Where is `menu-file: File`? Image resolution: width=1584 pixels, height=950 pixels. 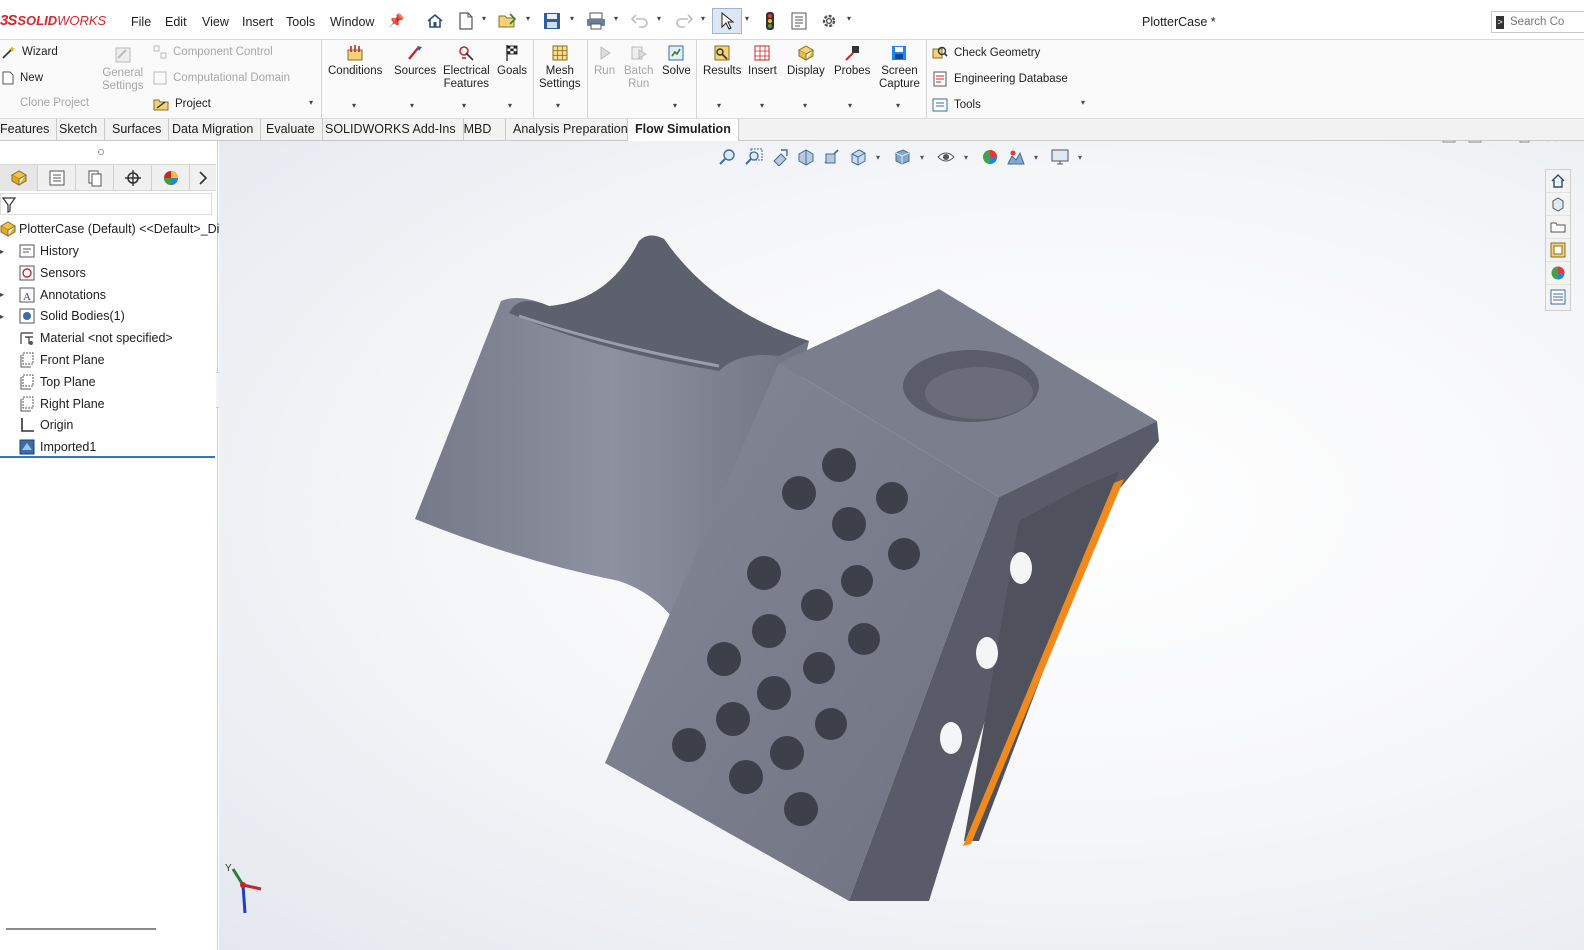
menu-file: File is located at coordinates (141, 22).